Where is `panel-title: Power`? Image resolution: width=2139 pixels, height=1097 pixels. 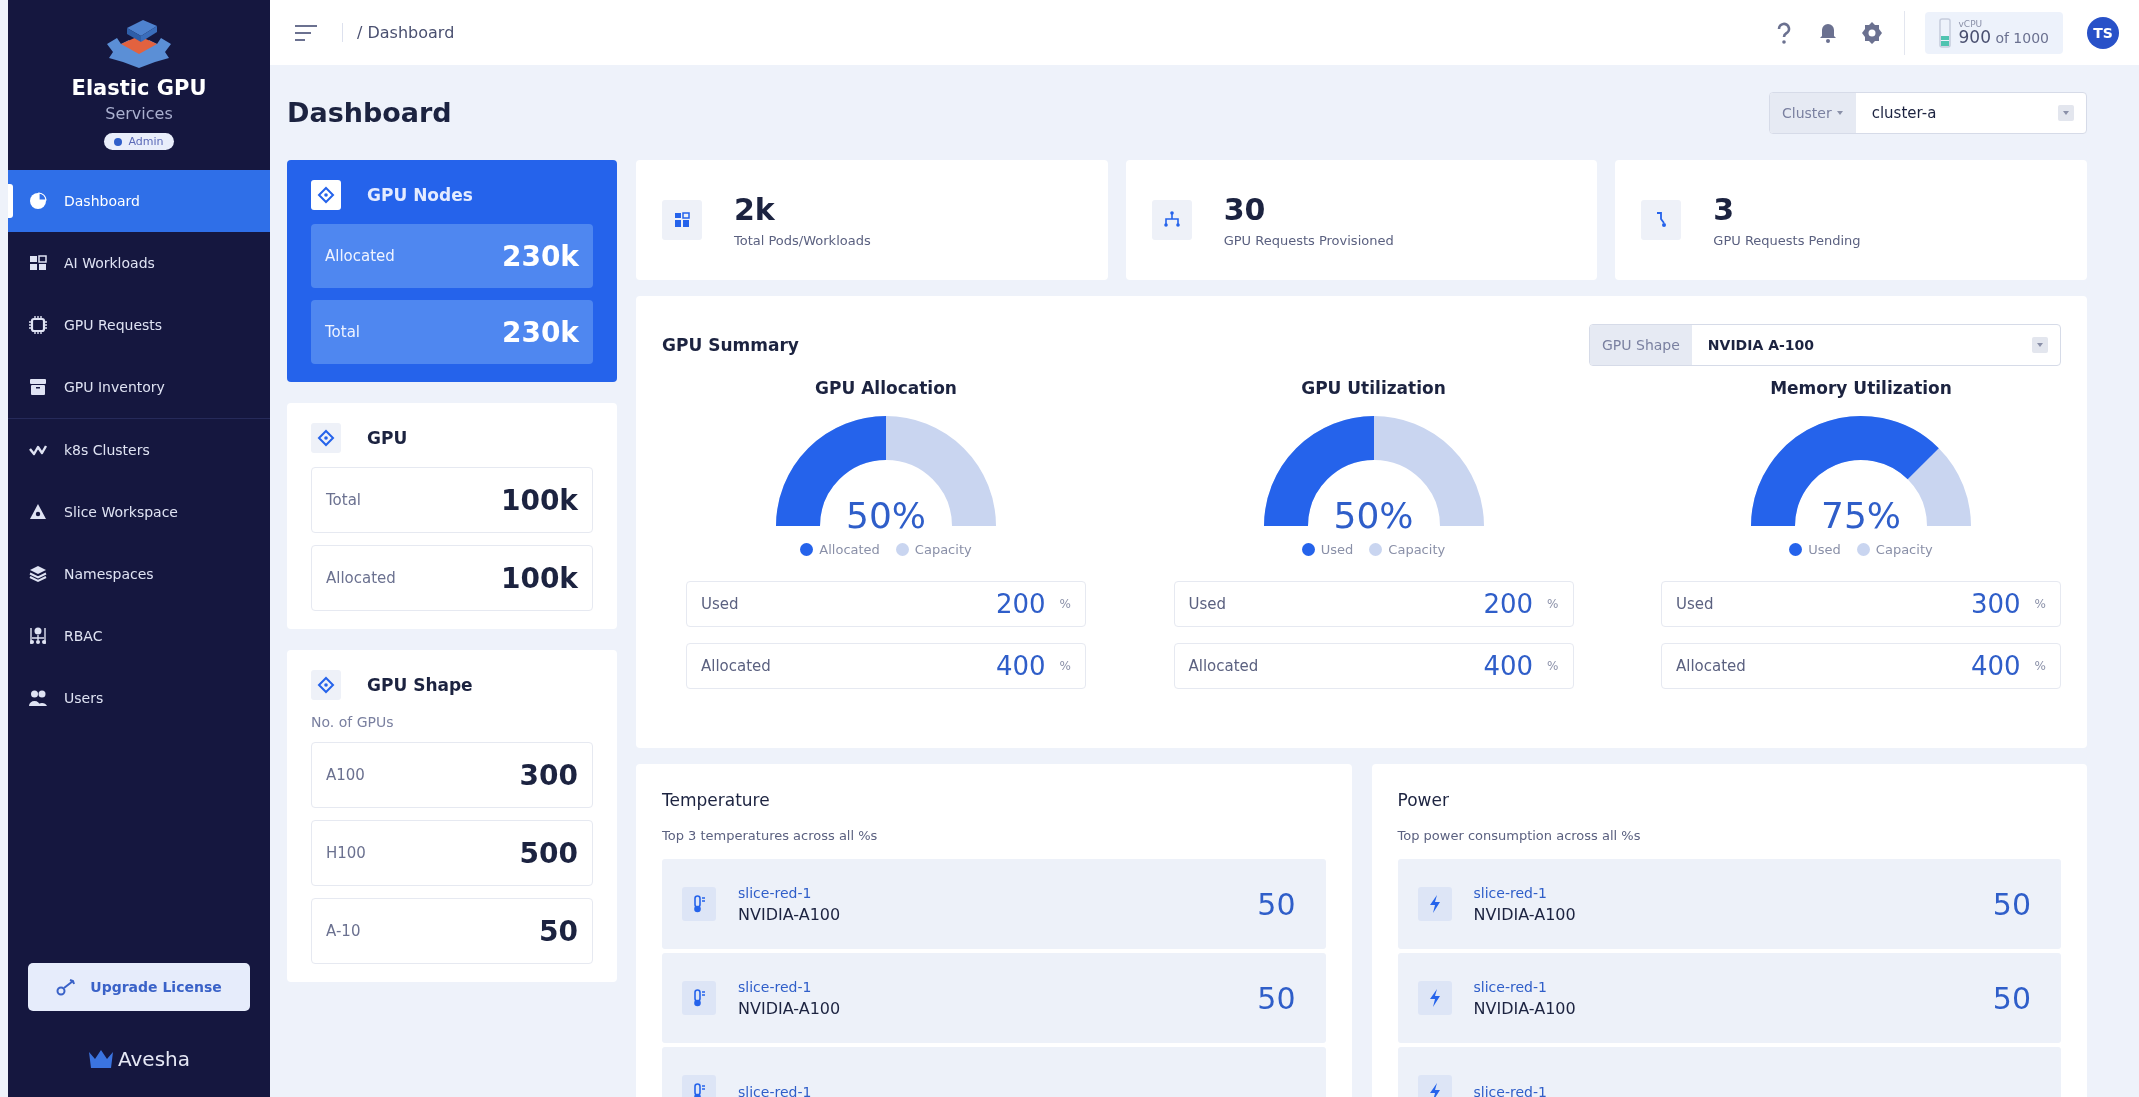 panel-title: Power is located at coordinates (1423, 800).